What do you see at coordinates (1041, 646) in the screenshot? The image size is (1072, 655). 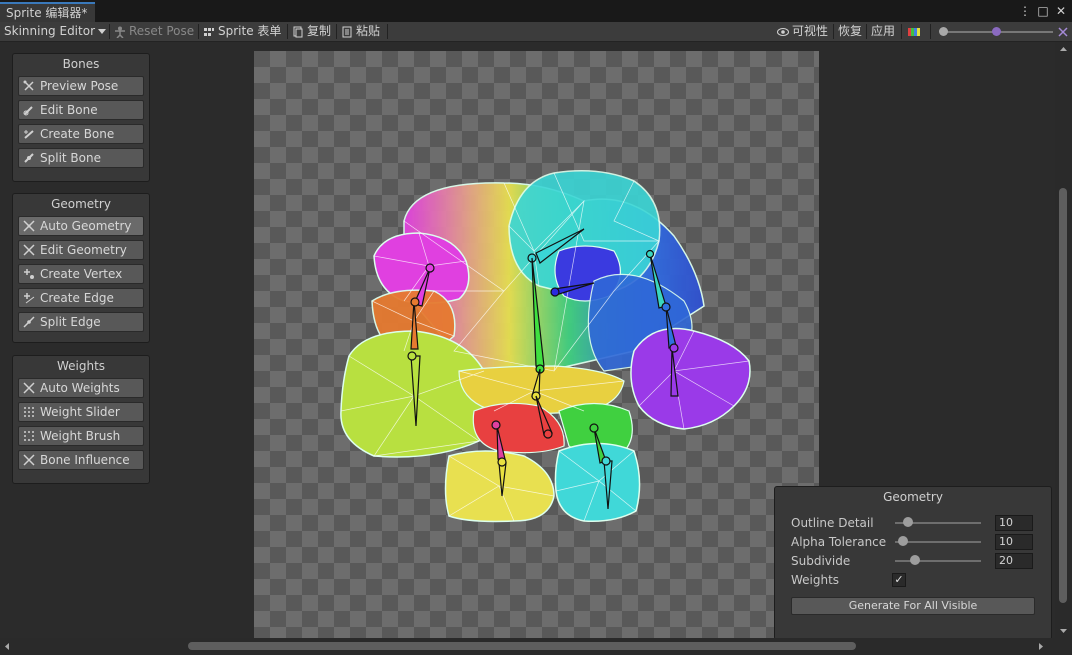 I see `scroll-right-icon` at bounding box center [1041, 646].